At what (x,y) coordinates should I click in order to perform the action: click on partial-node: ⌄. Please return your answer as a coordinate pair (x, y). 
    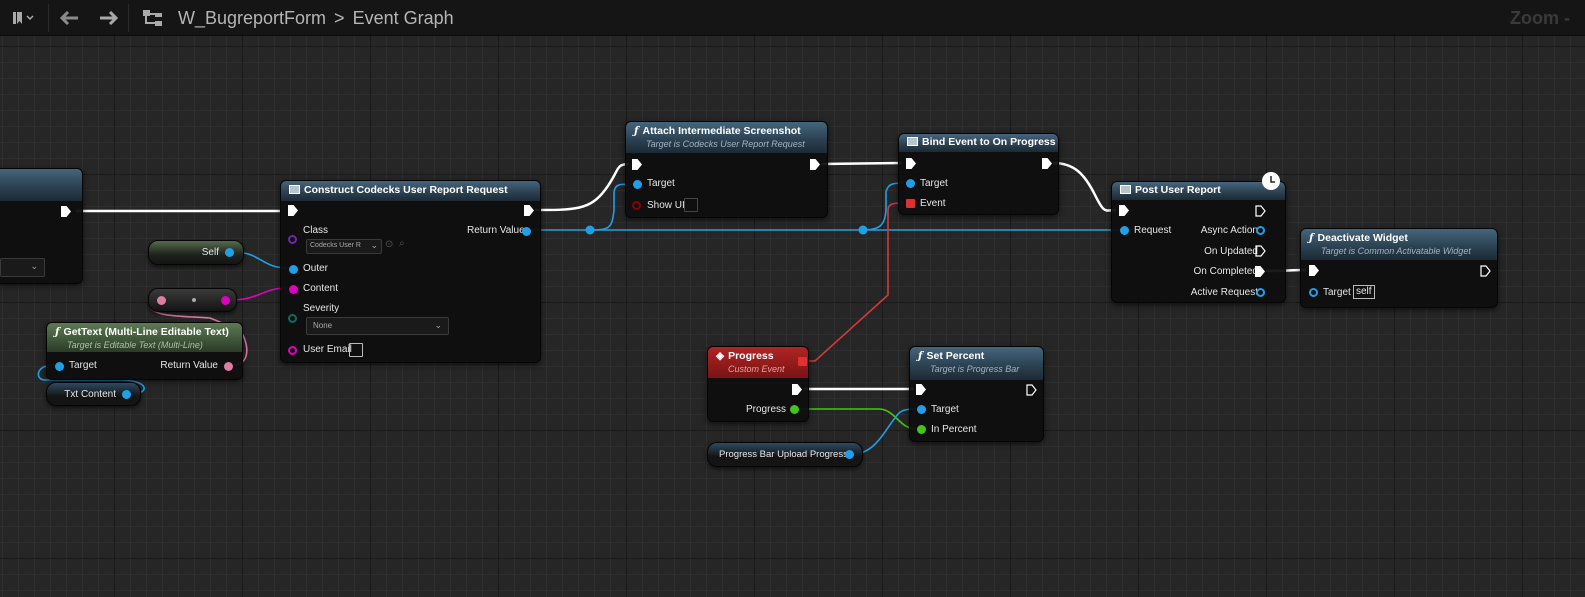
    Looking at the image, I should click on (41, 226).